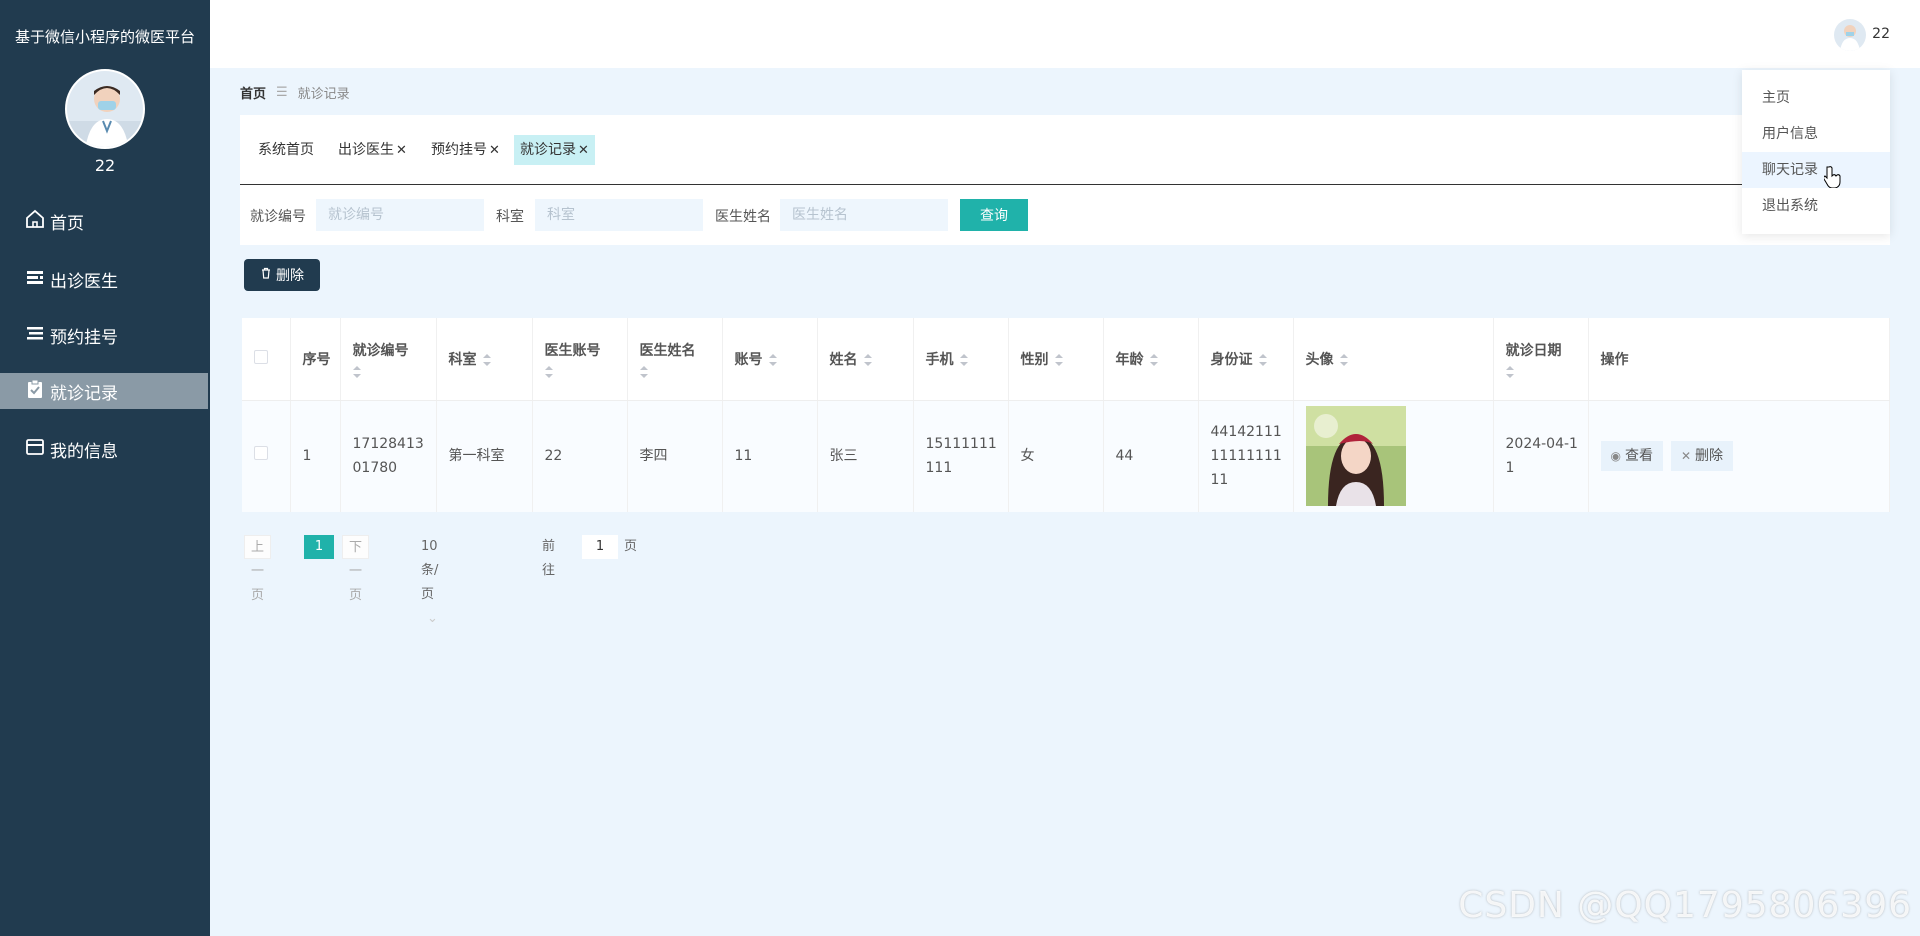 This screenshot has width=1920, height=936. Describe the element at coordinates (67, 223) in the screenshot. I see `sidebar-item-label: 首页` at that location.